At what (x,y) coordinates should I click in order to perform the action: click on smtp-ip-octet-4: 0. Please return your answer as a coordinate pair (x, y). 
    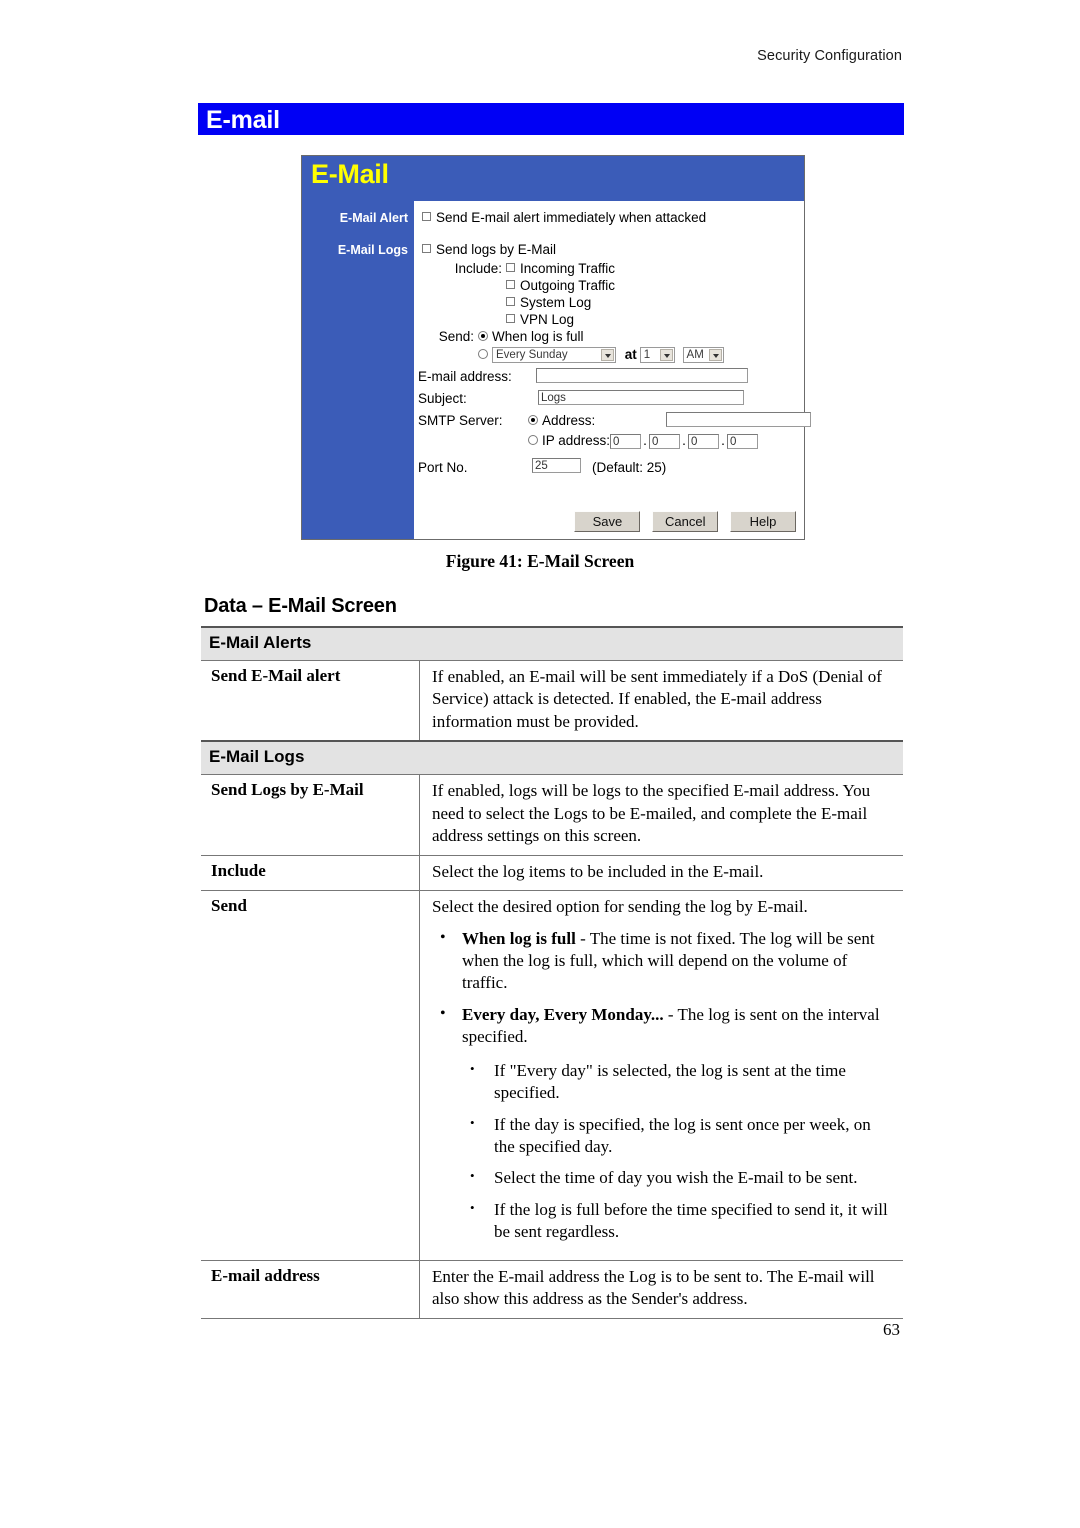
    Looking at the image, I should click on (743, 441).